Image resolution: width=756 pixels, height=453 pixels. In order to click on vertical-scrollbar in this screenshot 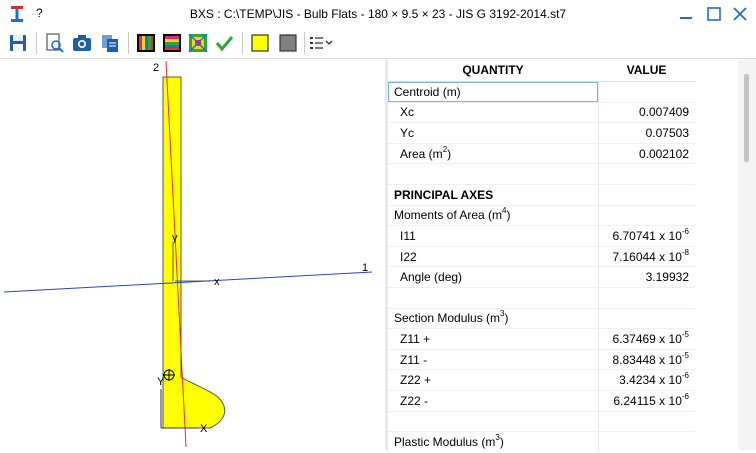, I will do `click(747, 254)`.